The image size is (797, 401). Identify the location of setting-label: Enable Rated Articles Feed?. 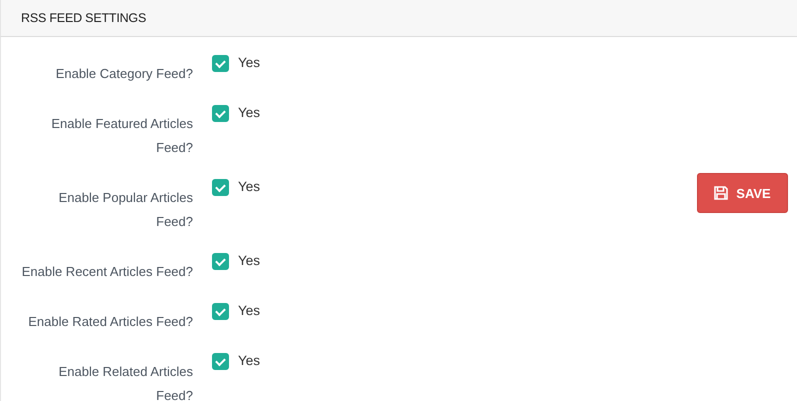
(110, 322).